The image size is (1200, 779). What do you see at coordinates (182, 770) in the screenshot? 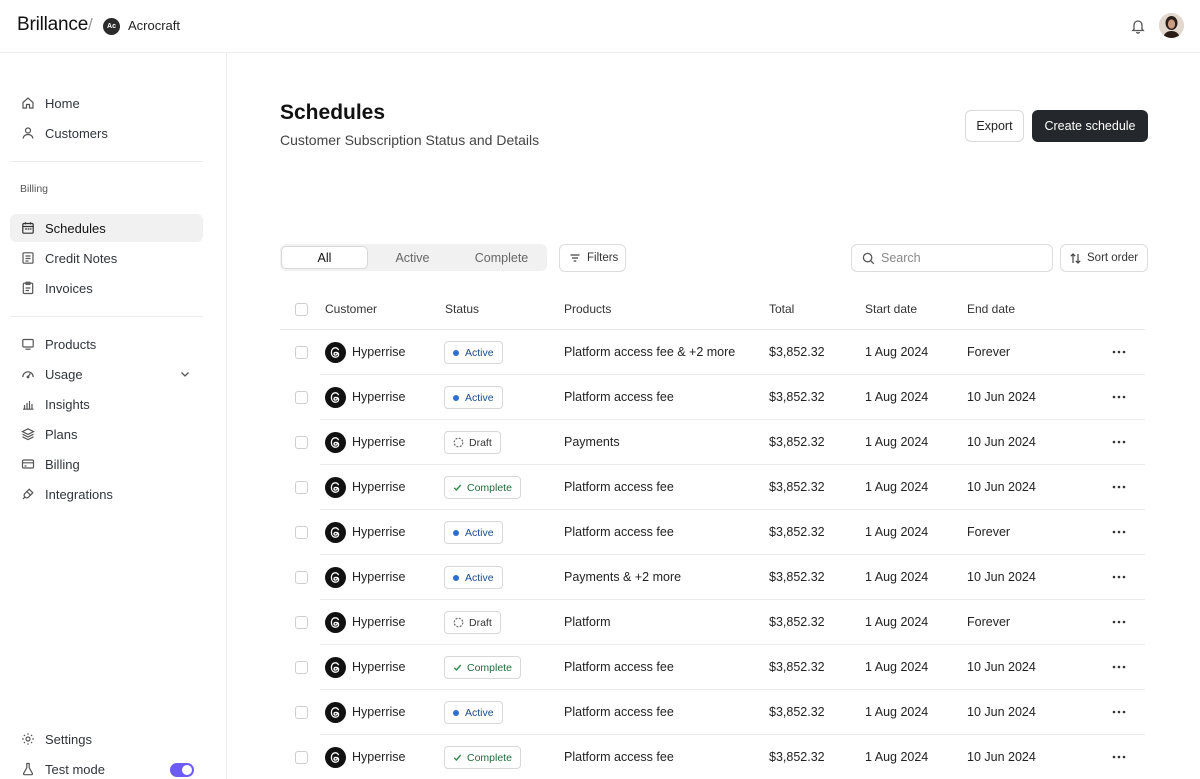
I see `test-mode-toggle` at bounding box center [182, 770].